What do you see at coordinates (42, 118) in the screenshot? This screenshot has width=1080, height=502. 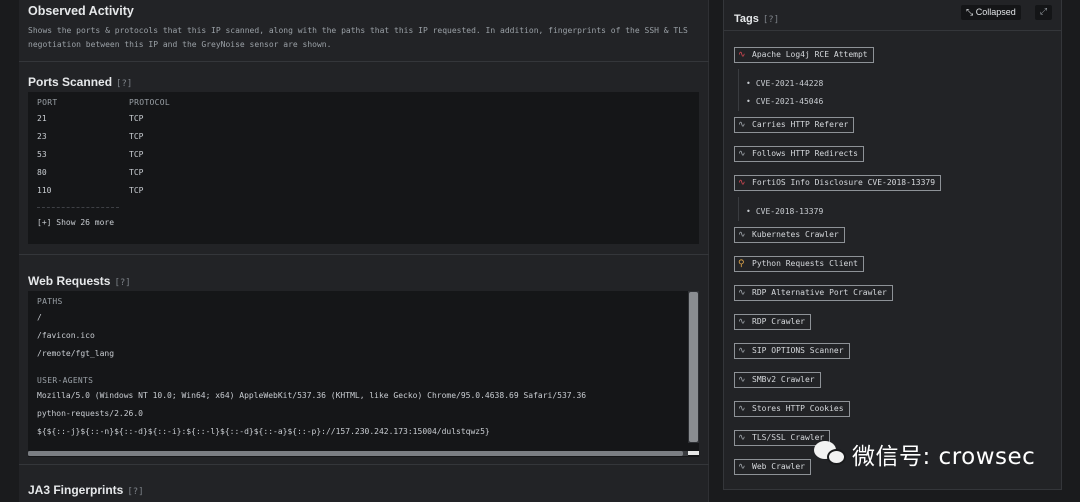 I see `port-cell: 21` at bounding box center [42, 118].